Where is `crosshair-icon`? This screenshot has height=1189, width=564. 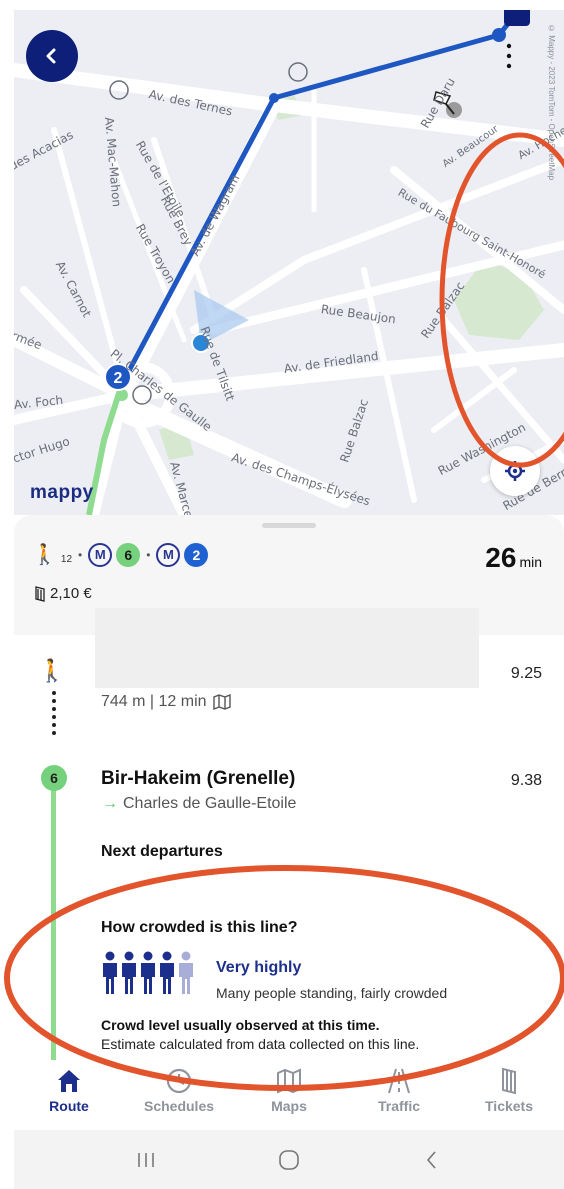
crosshair-icon is located at coordinates (515, 471).